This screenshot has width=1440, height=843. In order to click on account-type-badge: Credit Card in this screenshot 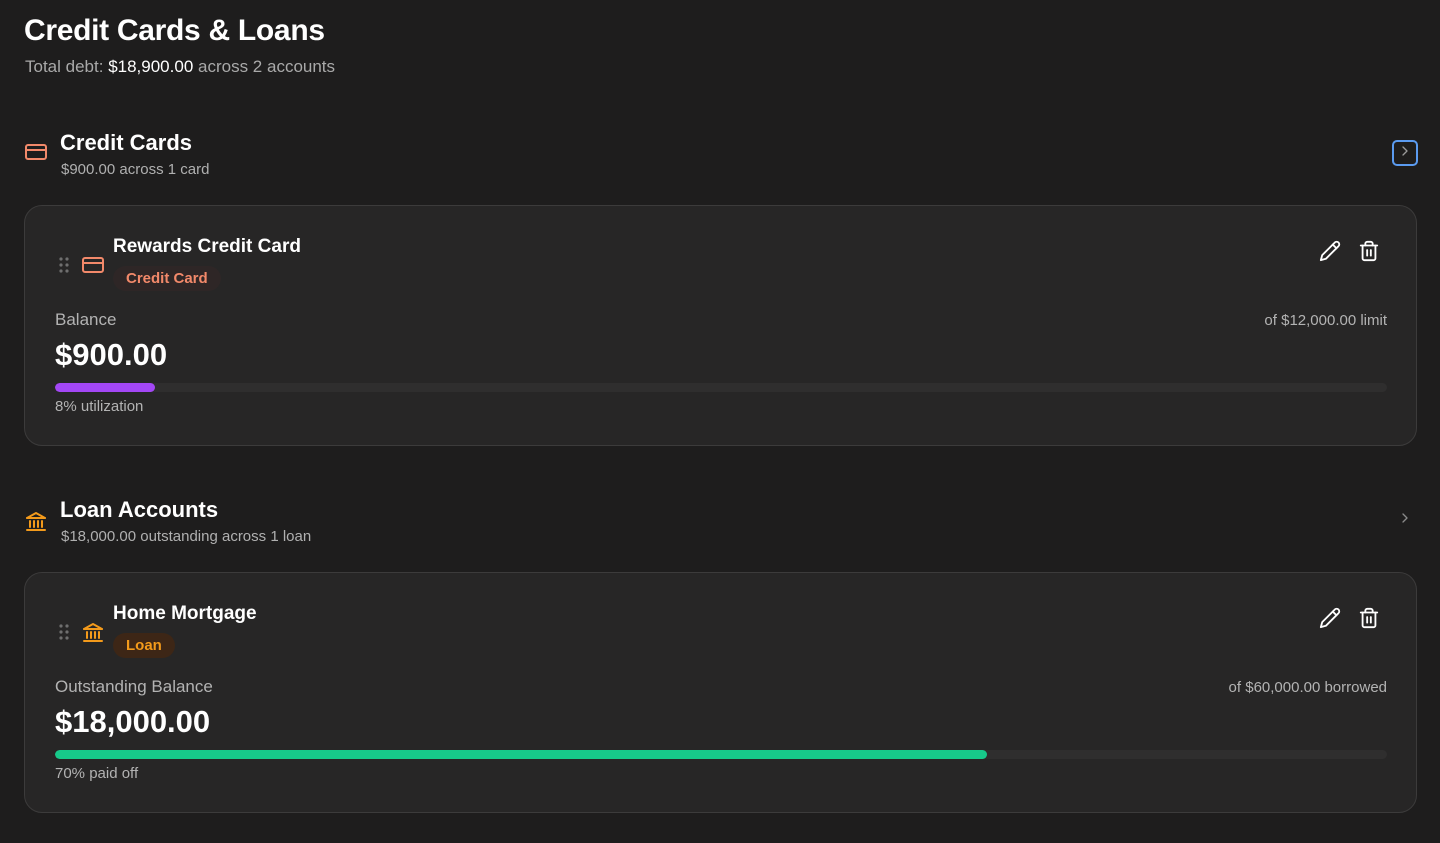, I will do `click(167, 278)`.